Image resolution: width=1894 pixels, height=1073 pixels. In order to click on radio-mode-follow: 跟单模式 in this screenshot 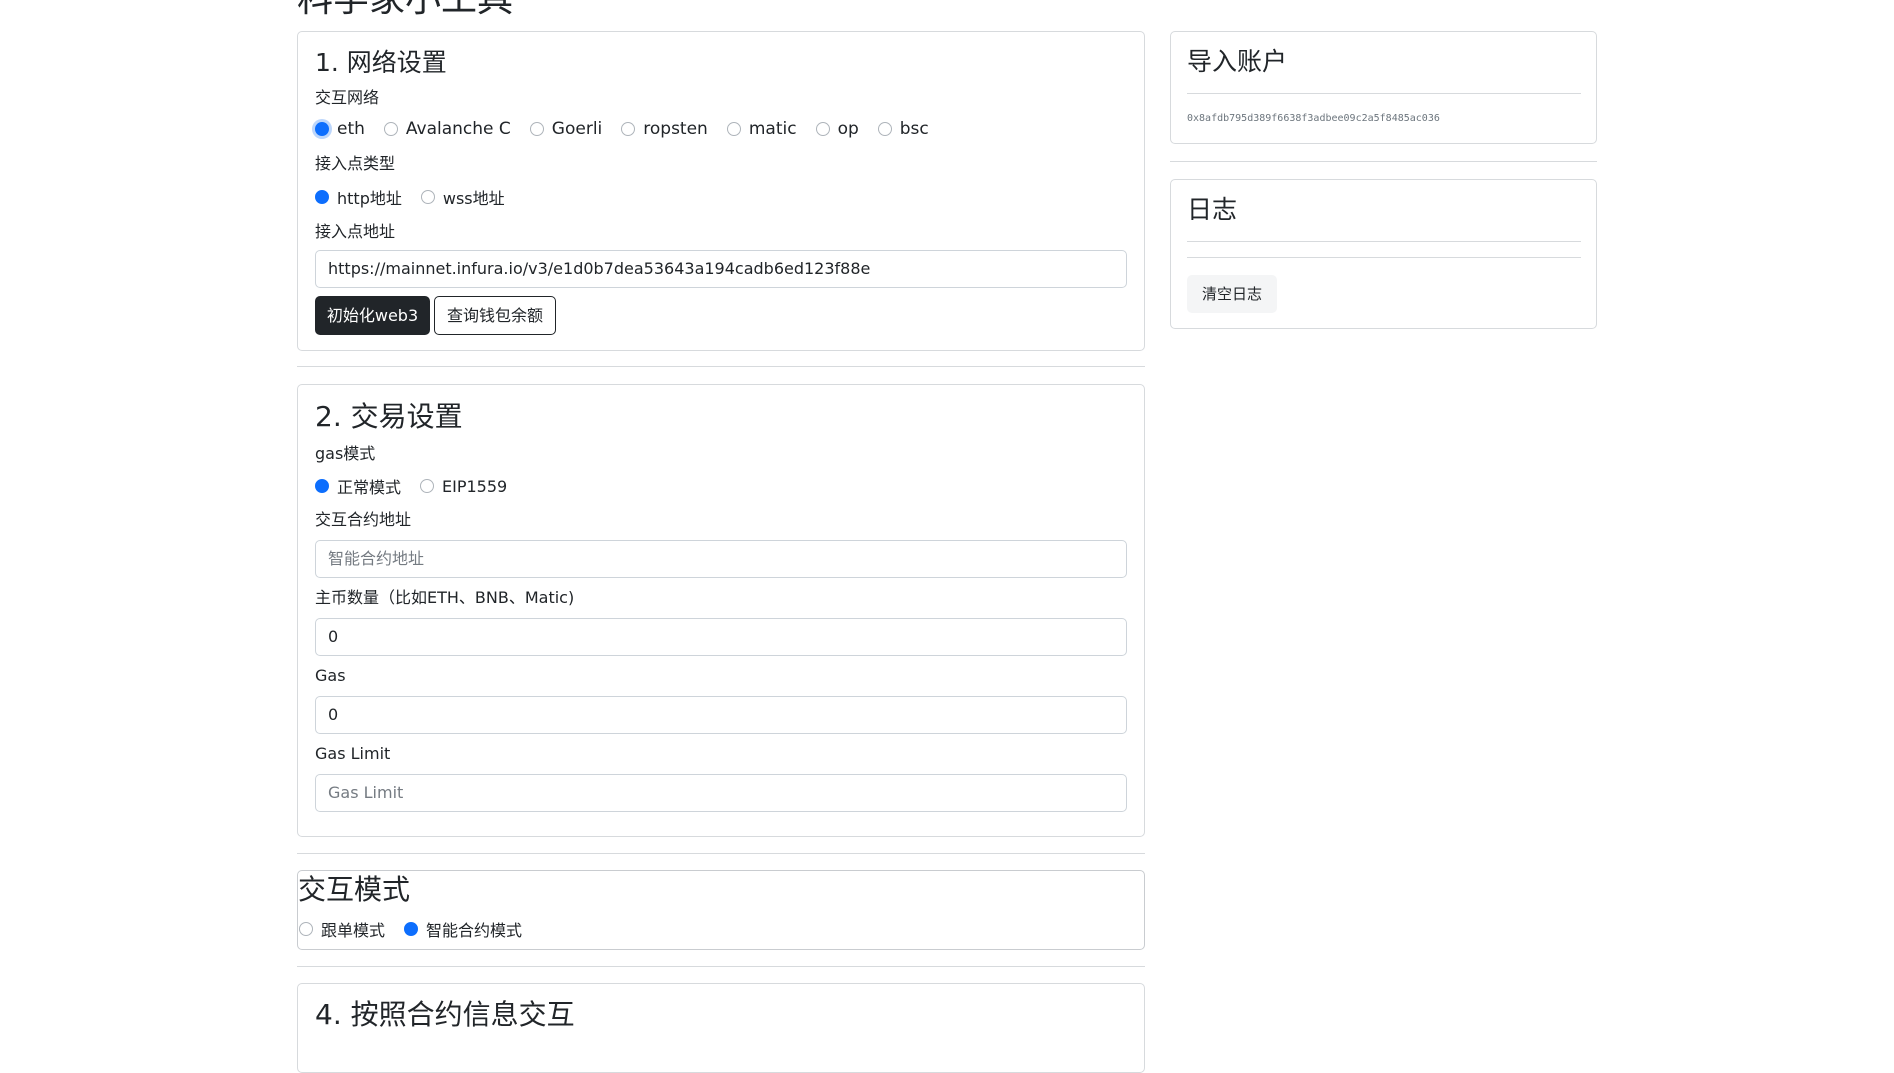, I will do `click(342, 929)`.